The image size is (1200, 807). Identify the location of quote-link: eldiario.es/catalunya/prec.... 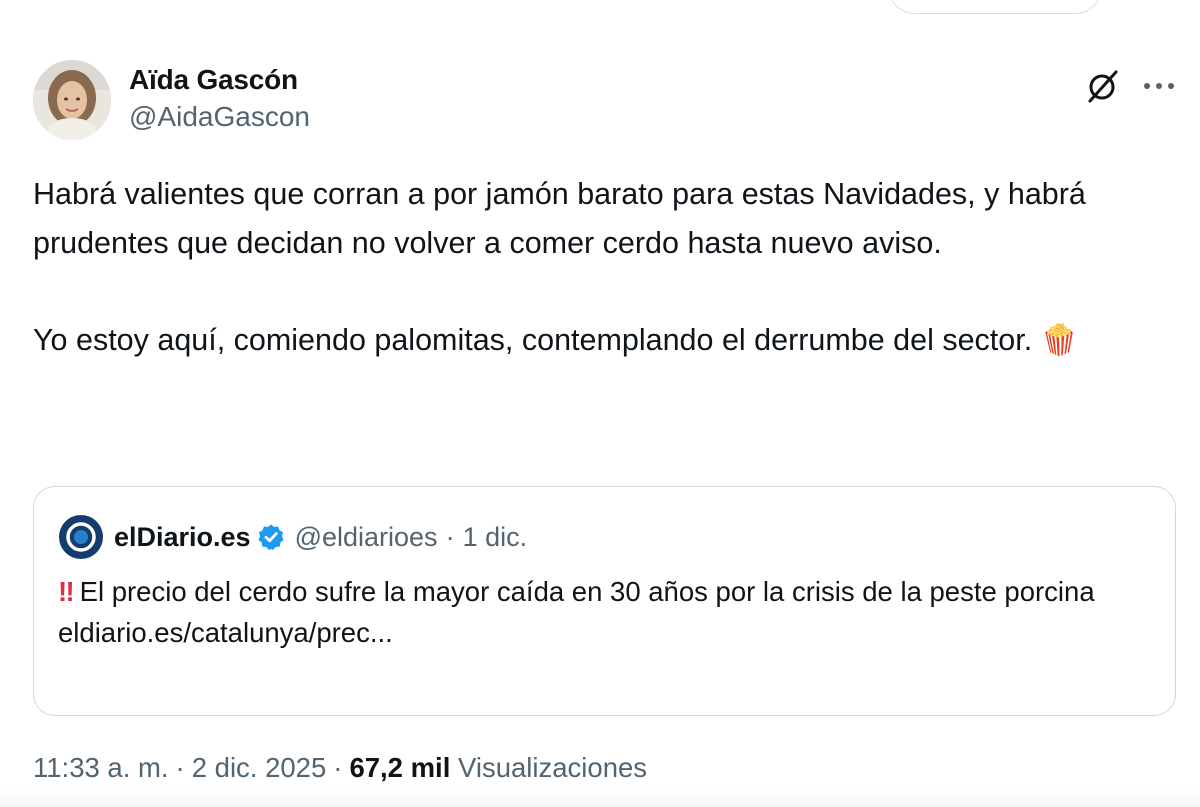
(225, 632).